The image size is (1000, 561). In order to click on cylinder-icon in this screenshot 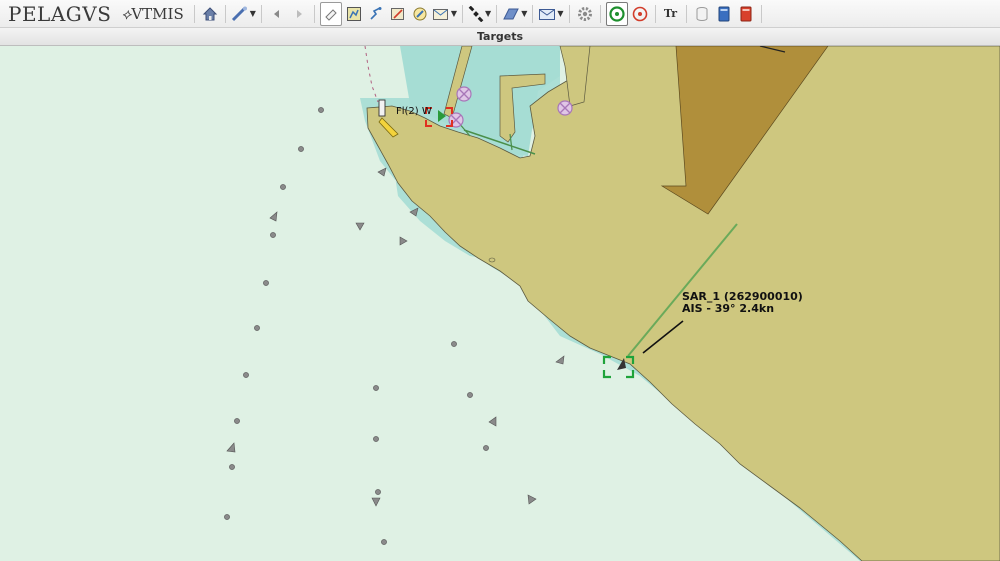, I will do `click(702, 13)`.